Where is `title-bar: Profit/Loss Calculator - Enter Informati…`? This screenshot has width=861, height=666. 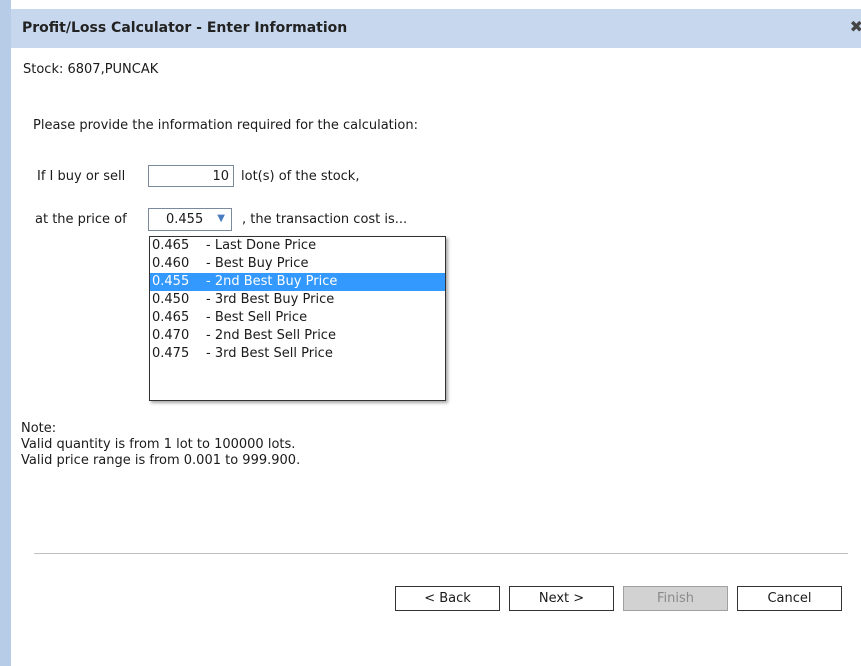
title-bar: Profit/Loss Calculator - Enter Informati… is located at coordinates (436, 28).